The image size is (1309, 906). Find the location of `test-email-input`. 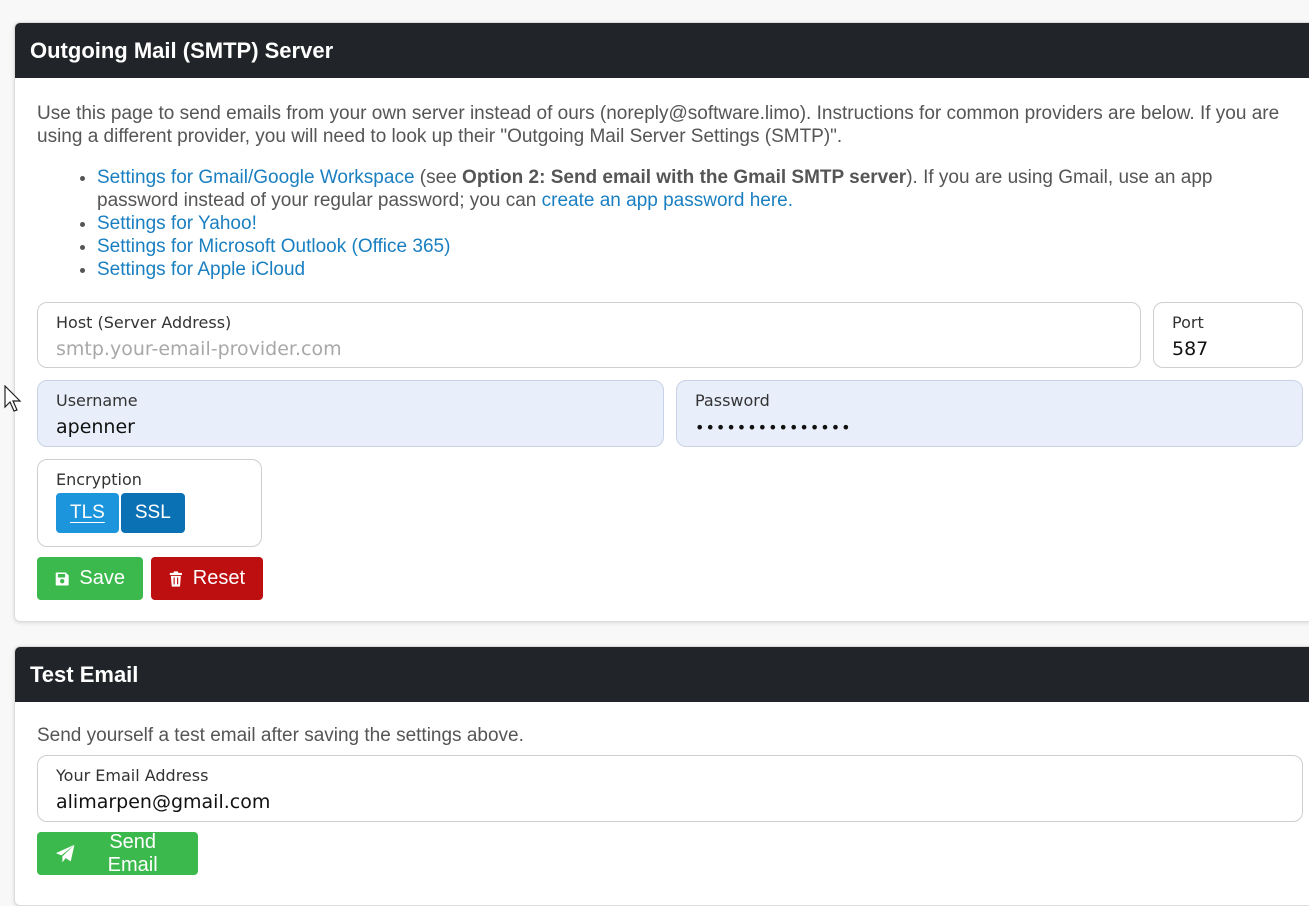

test-email-input is located at coordinates (670, 802).